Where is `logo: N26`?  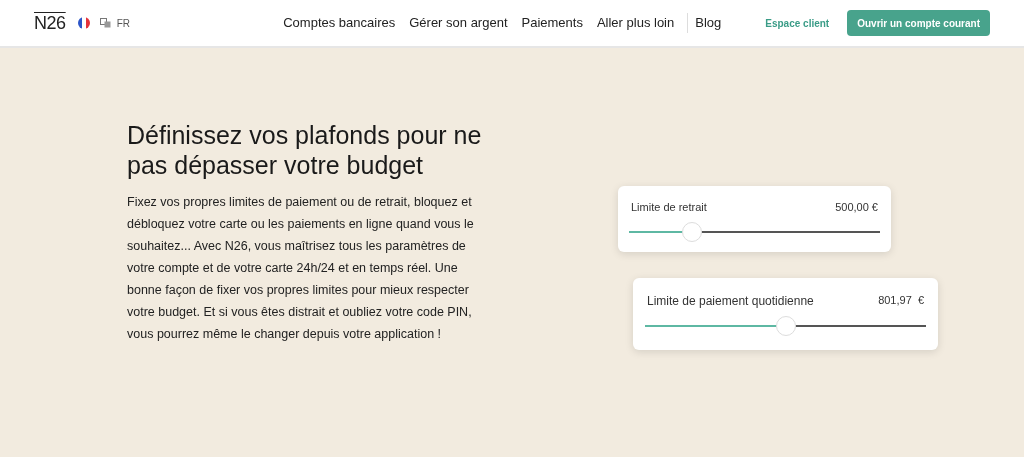
logo: N26 is located at coordinates (50, 23).